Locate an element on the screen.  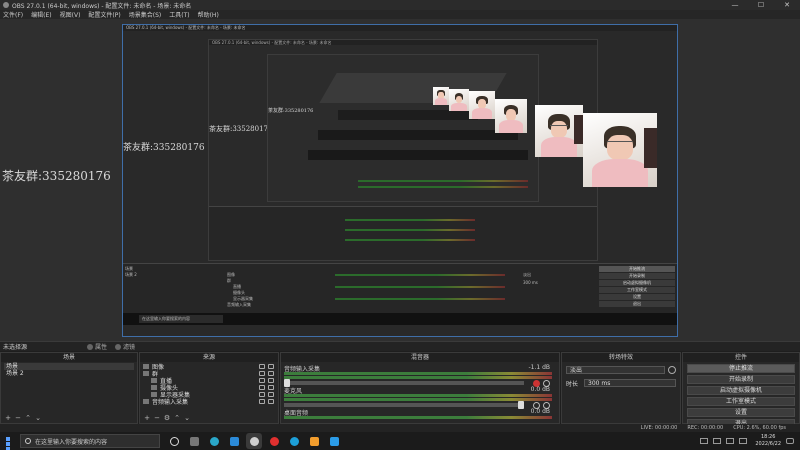
properties-button: 属性 is located at coordinates (97, 346).